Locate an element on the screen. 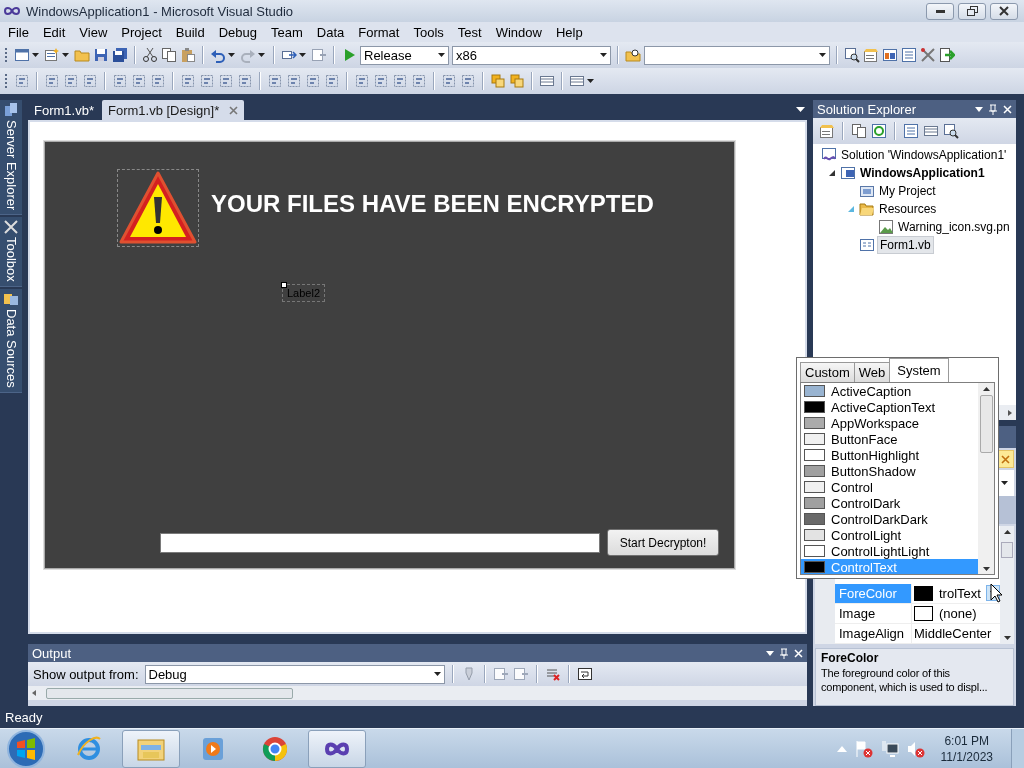 The image size is (1024, 768). refresh-icon is located at coordinates (879, 131).